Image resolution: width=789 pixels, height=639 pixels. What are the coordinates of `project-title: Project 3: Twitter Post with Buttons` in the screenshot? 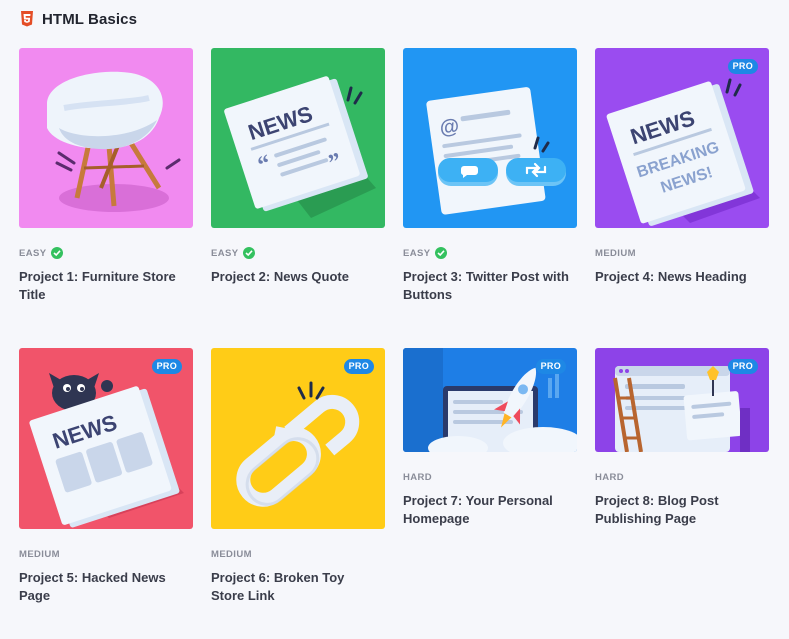 It's located at (488, 286).